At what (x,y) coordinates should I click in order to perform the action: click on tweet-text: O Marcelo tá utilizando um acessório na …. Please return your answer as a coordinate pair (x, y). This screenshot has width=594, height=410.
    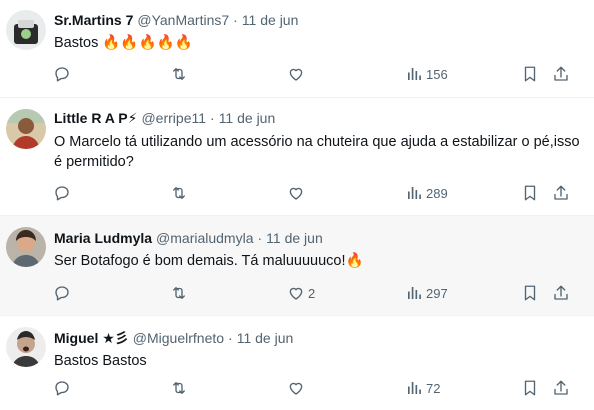
    Looking at the image, I should click on (317, 152).